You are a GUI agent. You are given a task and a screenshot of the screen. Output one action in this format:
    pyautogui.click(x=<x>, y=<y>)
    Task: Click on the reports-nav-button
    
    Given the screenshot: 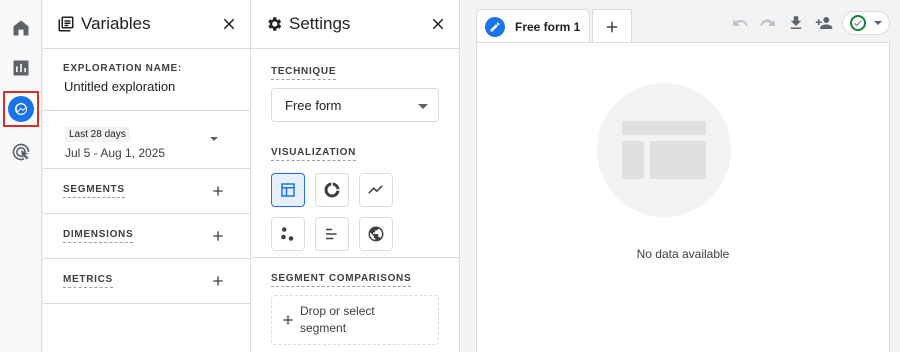 What is the action you would take?
    pyautogui.click(x=21, y=68)
    